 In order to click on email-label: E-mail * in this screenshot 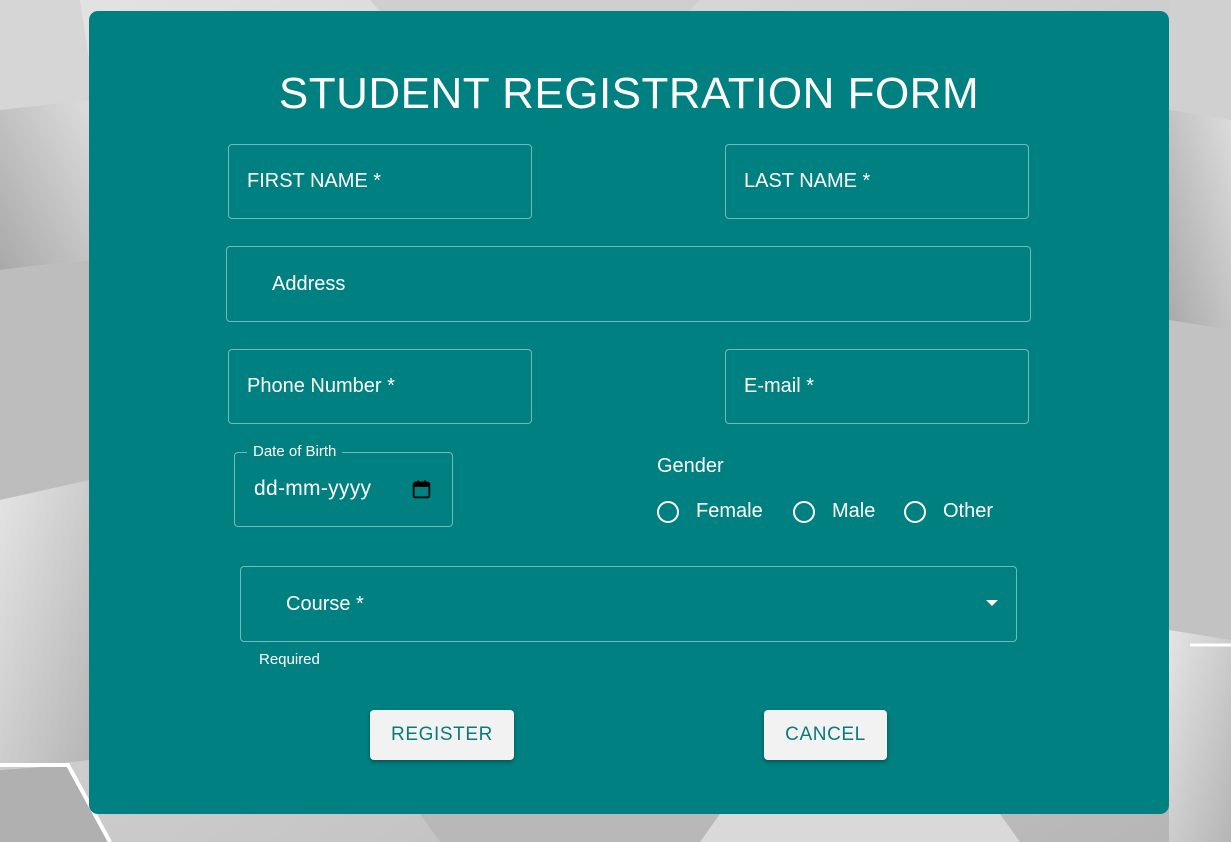, I will do `click(779, 386)`.